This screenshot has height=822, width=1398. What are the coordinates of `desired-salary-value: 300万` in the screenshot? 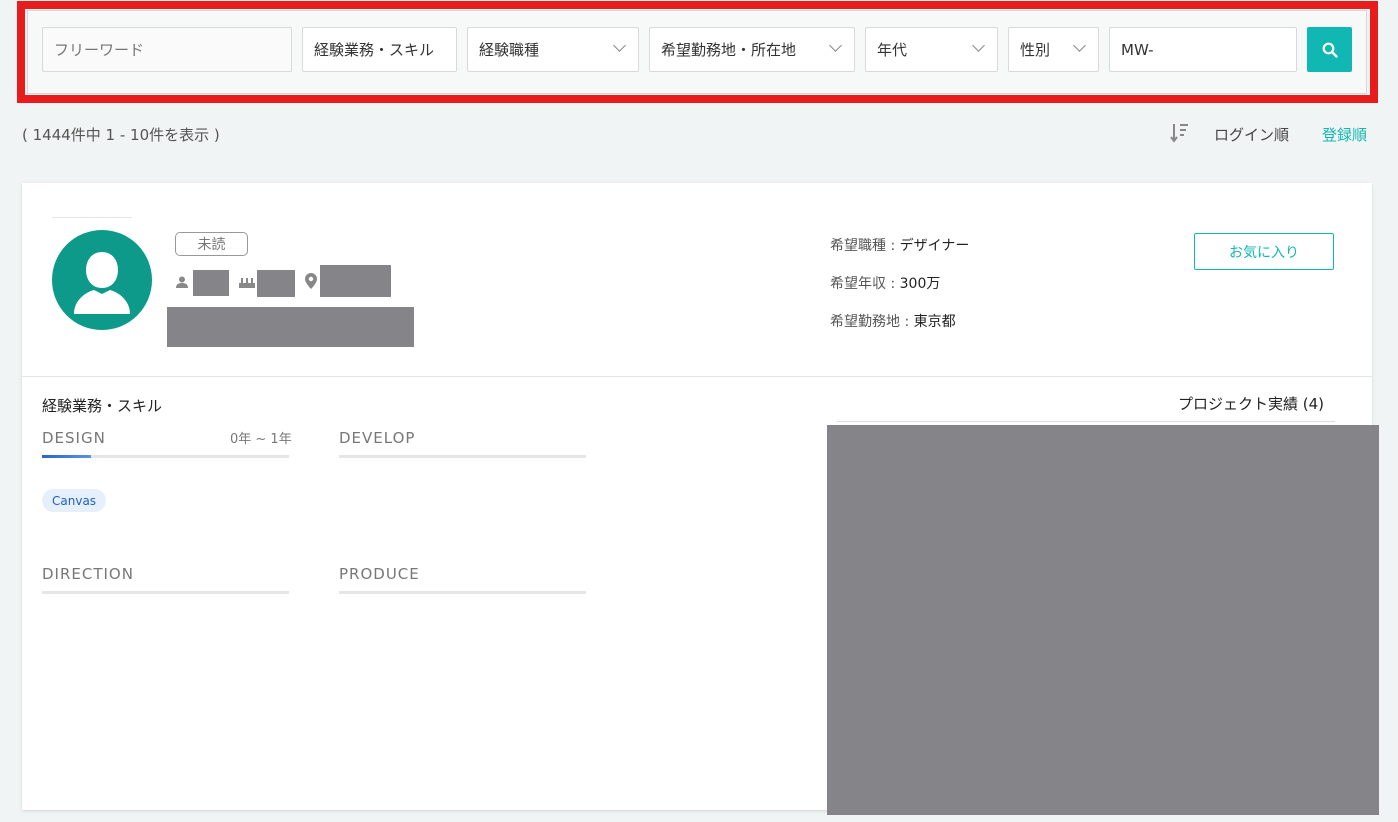 It's located at (920, 284).